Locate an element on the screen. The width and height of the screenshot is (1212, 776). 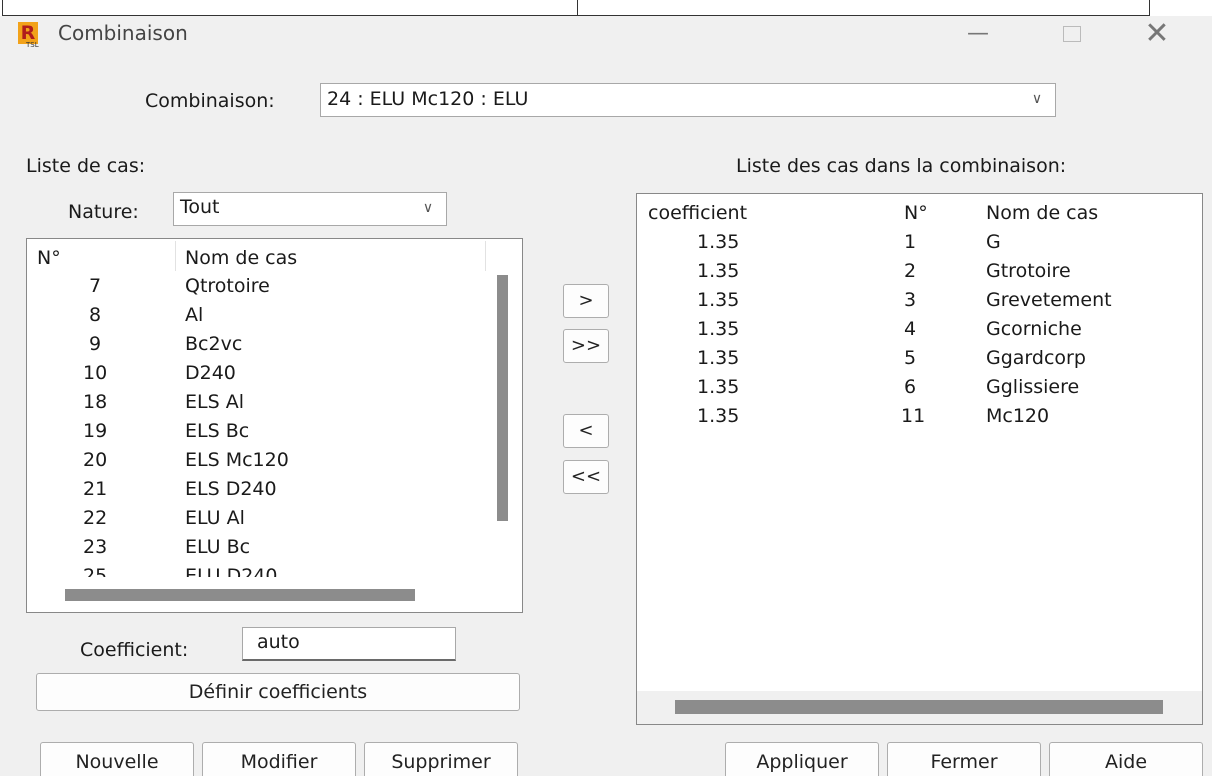
close-icon: ✕ is located at coordinates (1157, 33).